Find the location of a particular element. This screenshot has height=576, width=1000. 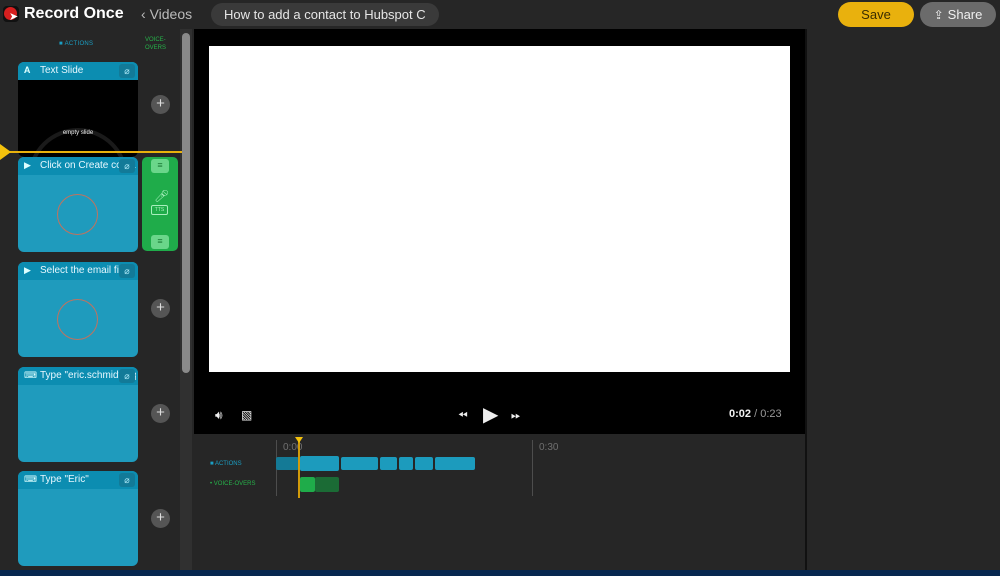

slide-preview-text: empty slide is located at coordinates (78, 133).